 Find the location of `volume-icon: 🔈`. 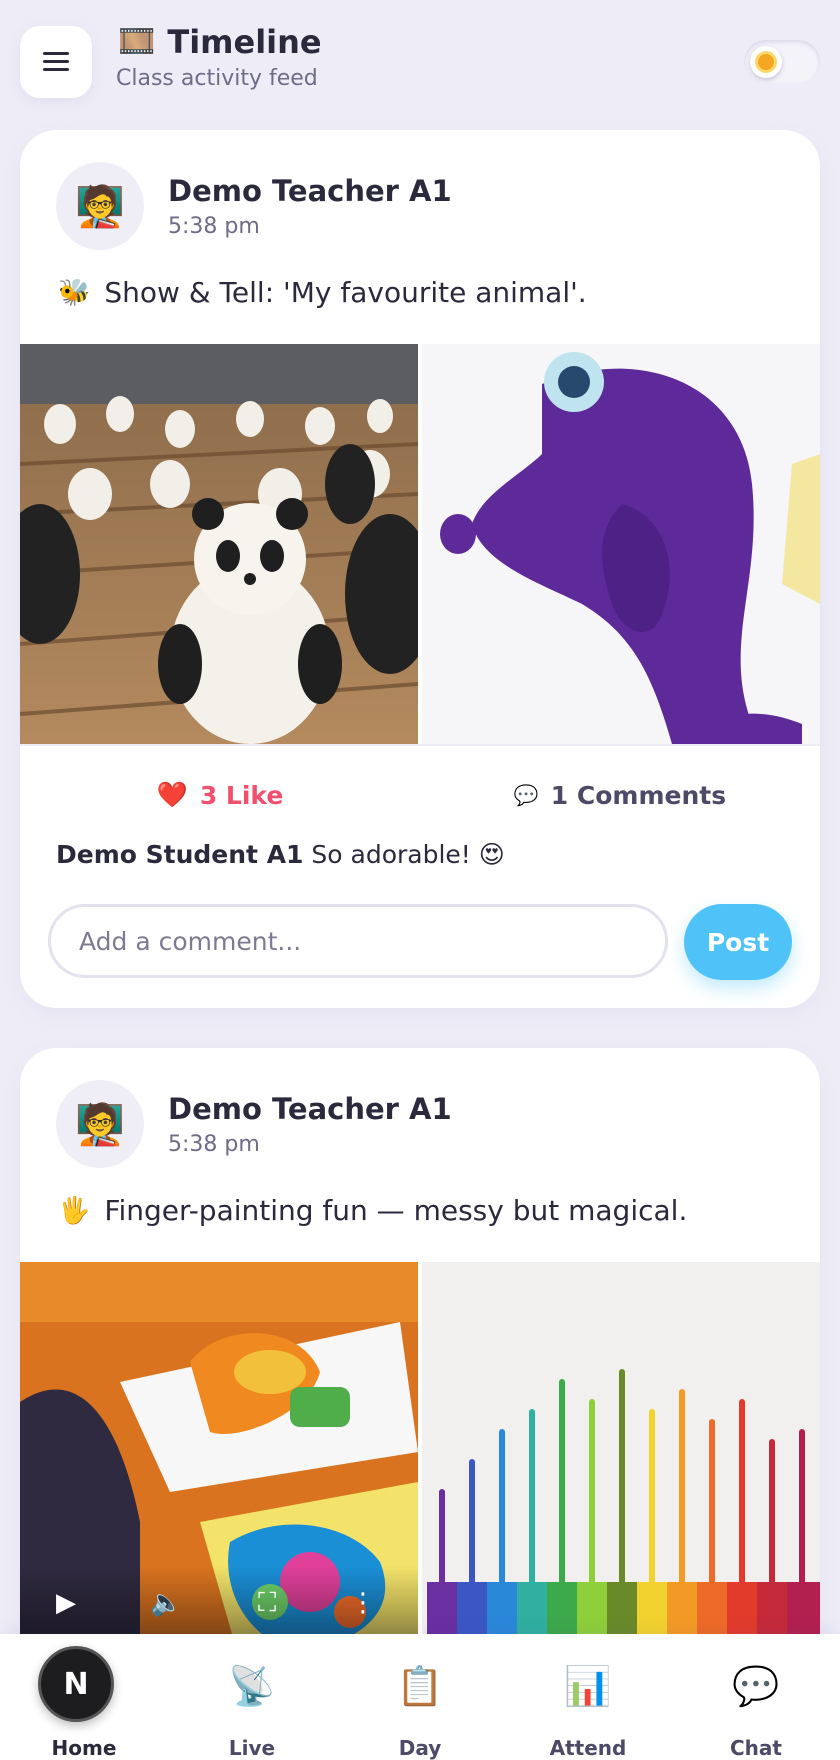

volume-icon: 🔈 is located at coordinates (166, 1603).